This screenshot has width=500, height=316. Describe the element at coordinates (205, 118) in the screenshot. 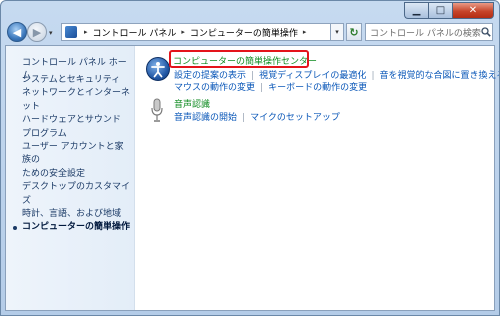

I see `task-link: 音声認識の開始` at that location.